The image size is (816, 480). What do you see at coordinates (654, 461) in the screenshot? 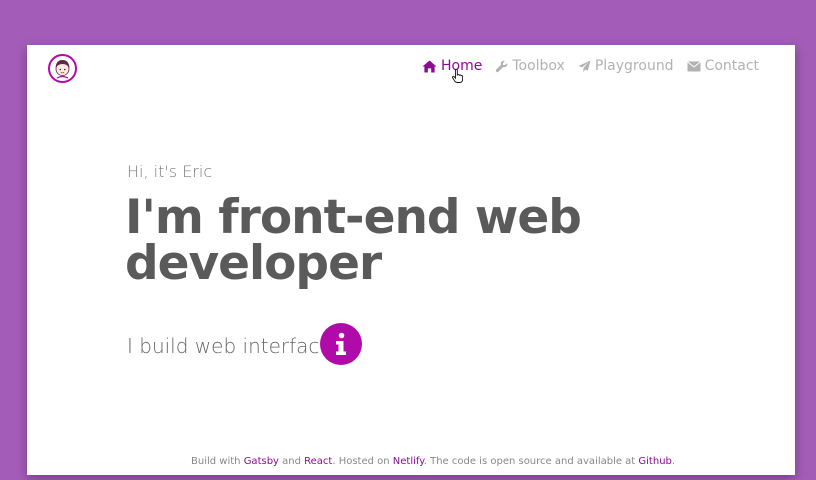
I see `github-link: Github` at bounding box center [654, 461].